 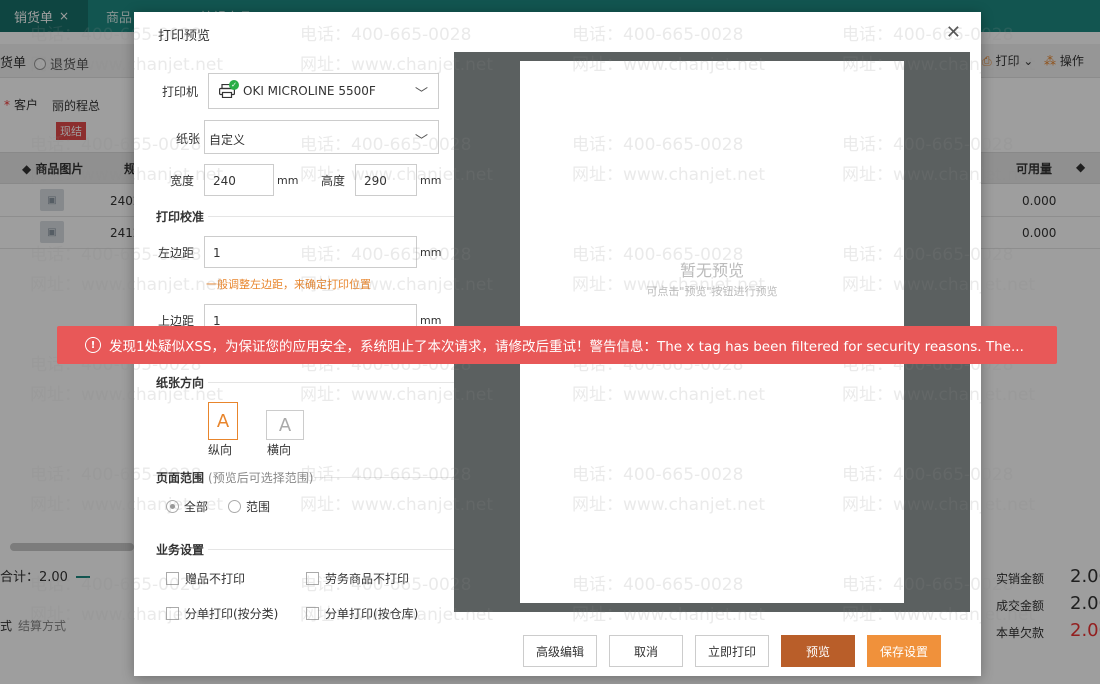 I want to click on printer-select: ✓ OKI MICROLINE 5500F ﹀, so click(x=323, y=91).